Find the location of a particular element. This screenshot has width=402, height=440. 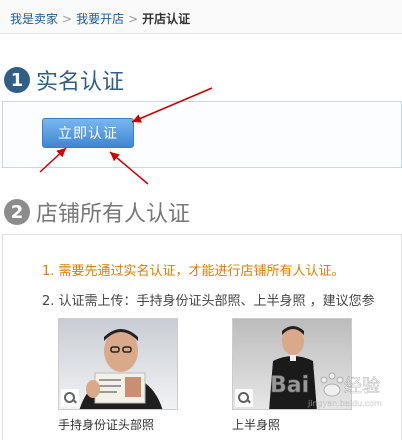

svg-text: jingyan.baidu.com is located at coordinates (344, 403).